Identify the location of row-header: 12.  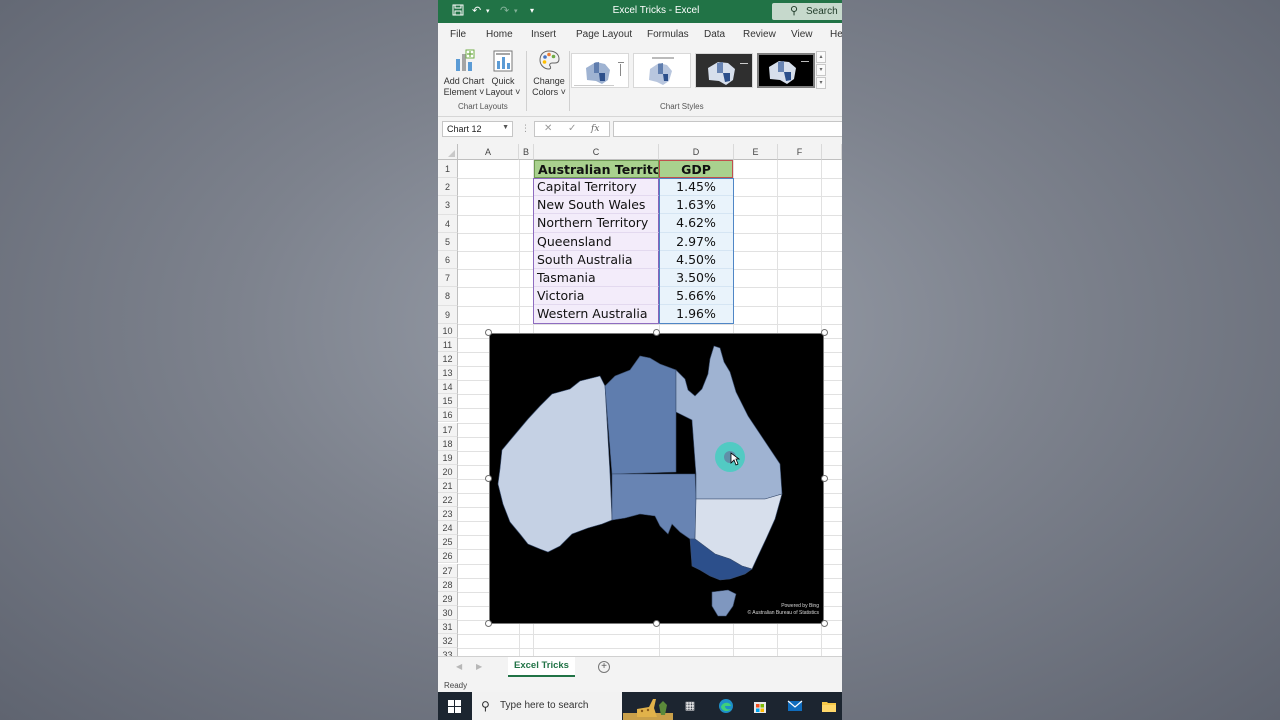
(448, 359).